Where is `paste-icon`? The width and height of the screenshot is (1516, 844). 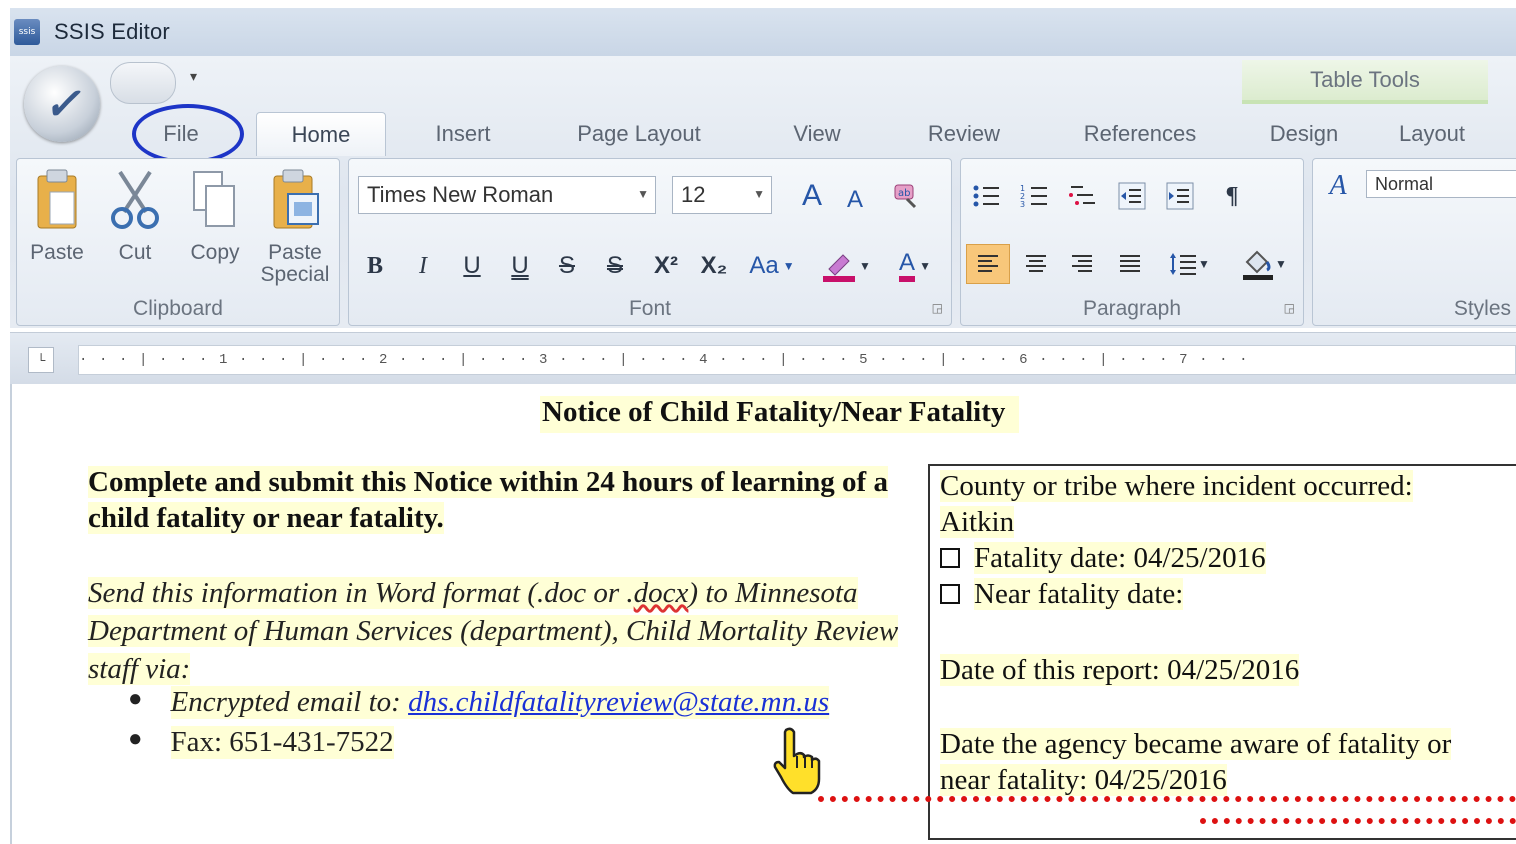 paste-icon is located at coordinates (57, 199).